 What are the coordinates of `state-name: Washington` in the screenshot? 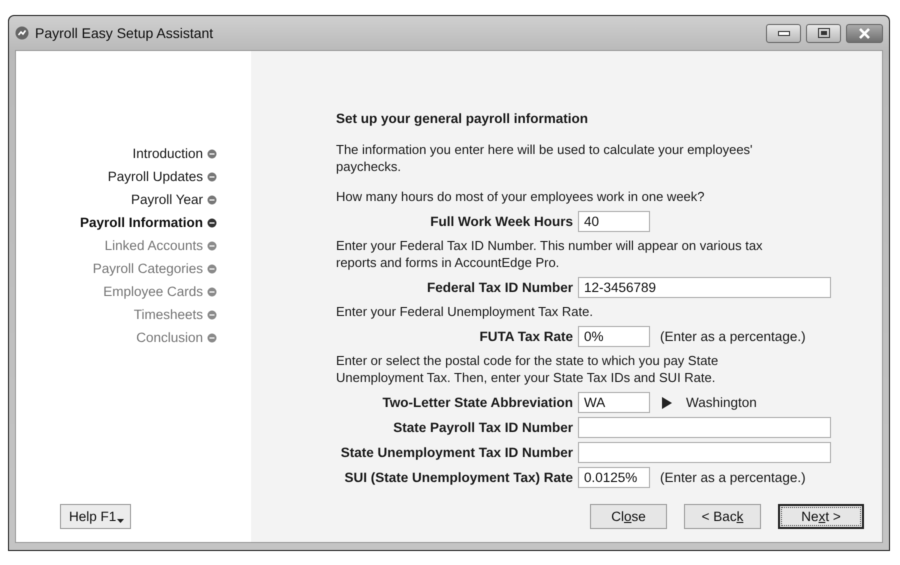 It's located at (721, 402).